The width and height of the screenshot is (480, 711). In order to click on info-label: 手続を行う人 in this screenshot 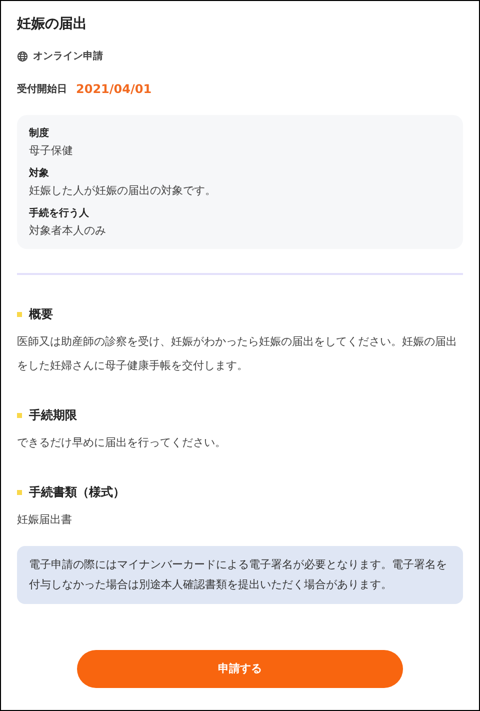, I will do `click(59, 214)`.